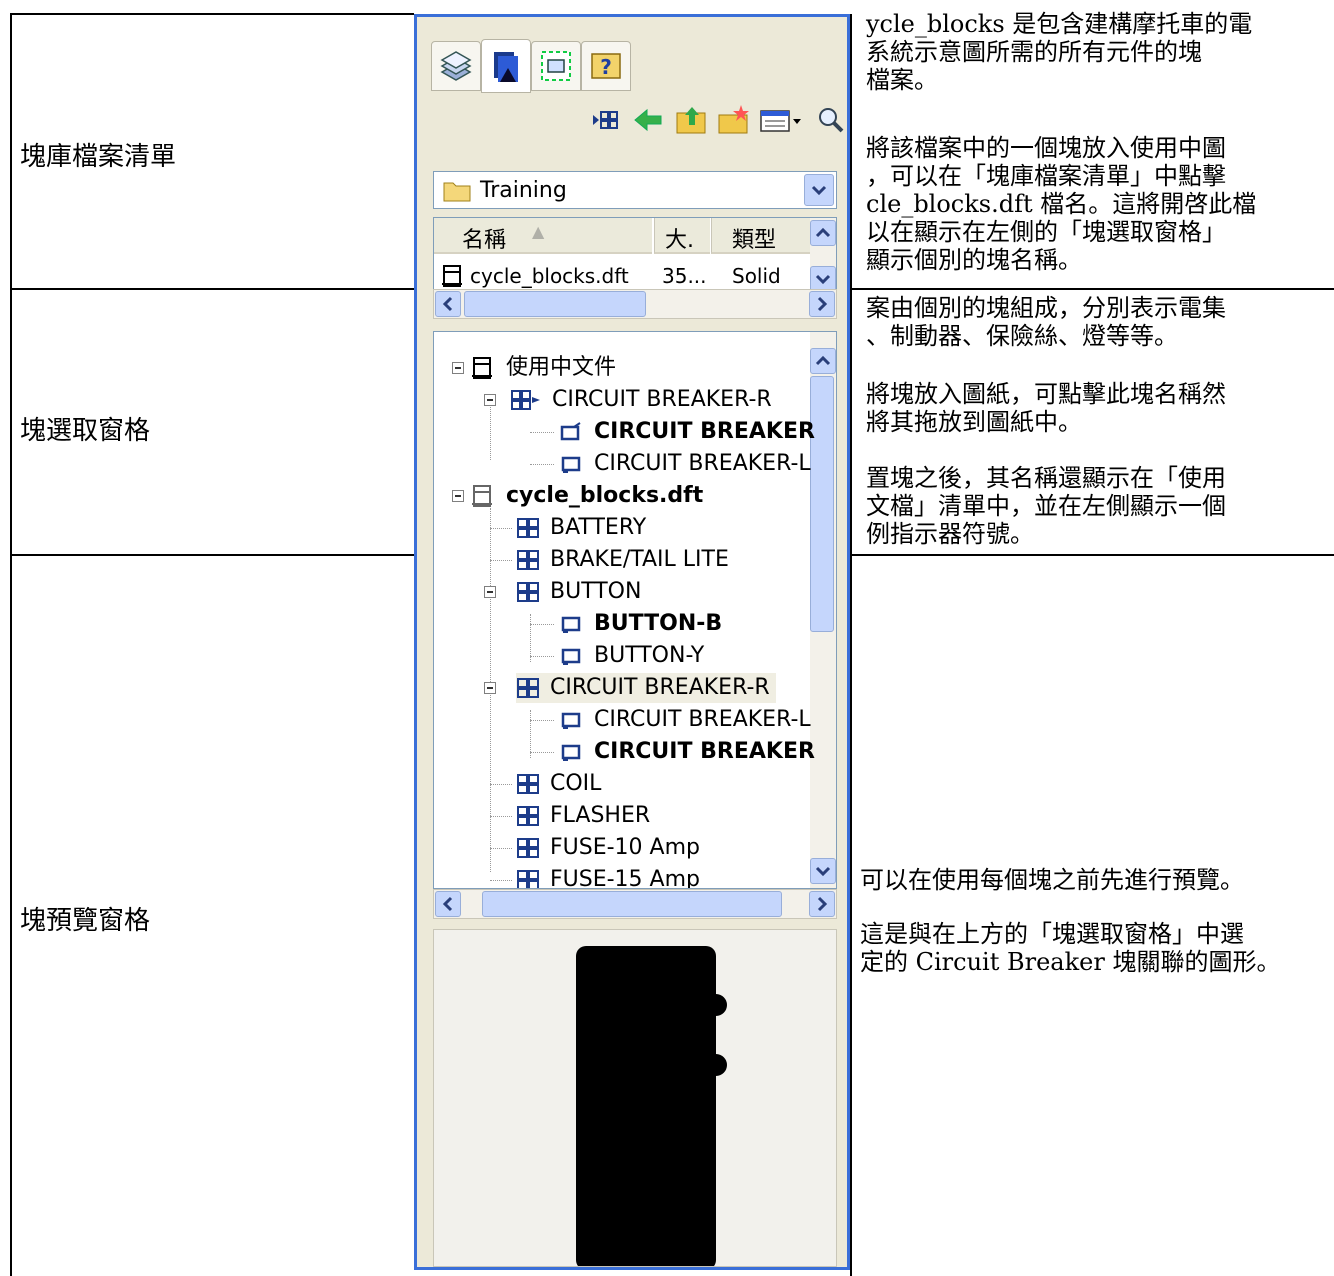 This screenshot has height=1276, width=1334. What do you see at coordinates (482, 368) in the screenshot?
I see `document-icon` at bounding box center [482, 368].